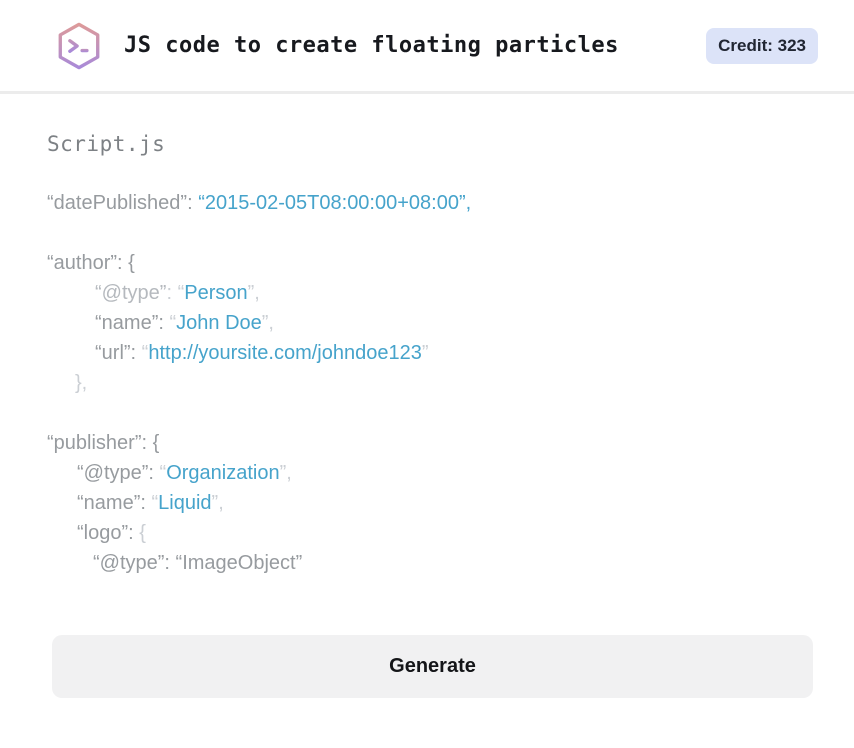 This screenshot has width=854, height=748. I want to click on code-line: “logo”: {, so click(430, 533).